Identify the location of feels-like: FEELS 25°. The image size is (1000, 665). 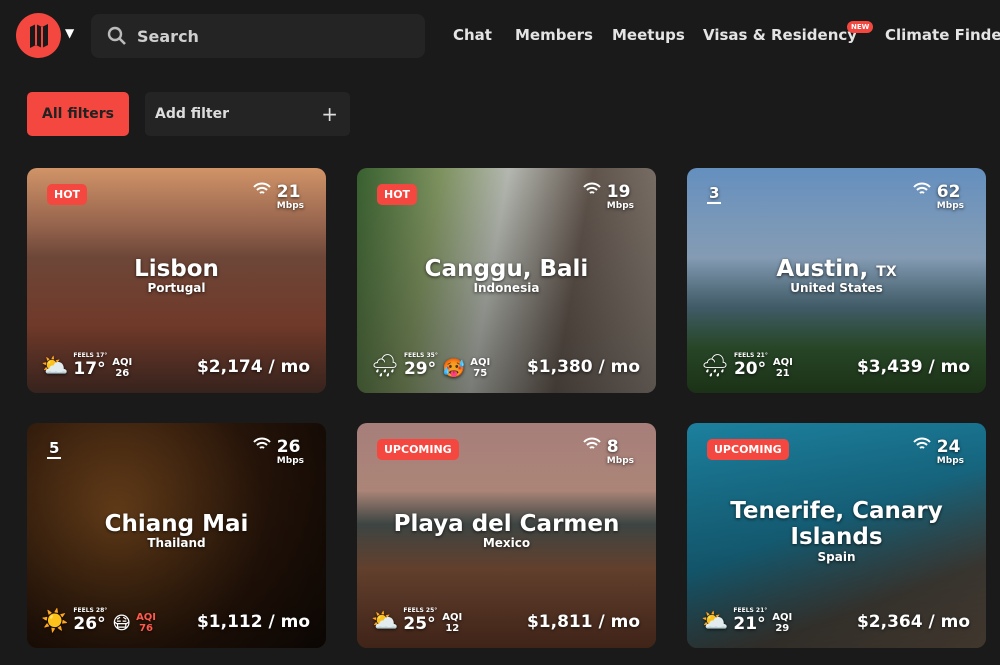
(420, 610).